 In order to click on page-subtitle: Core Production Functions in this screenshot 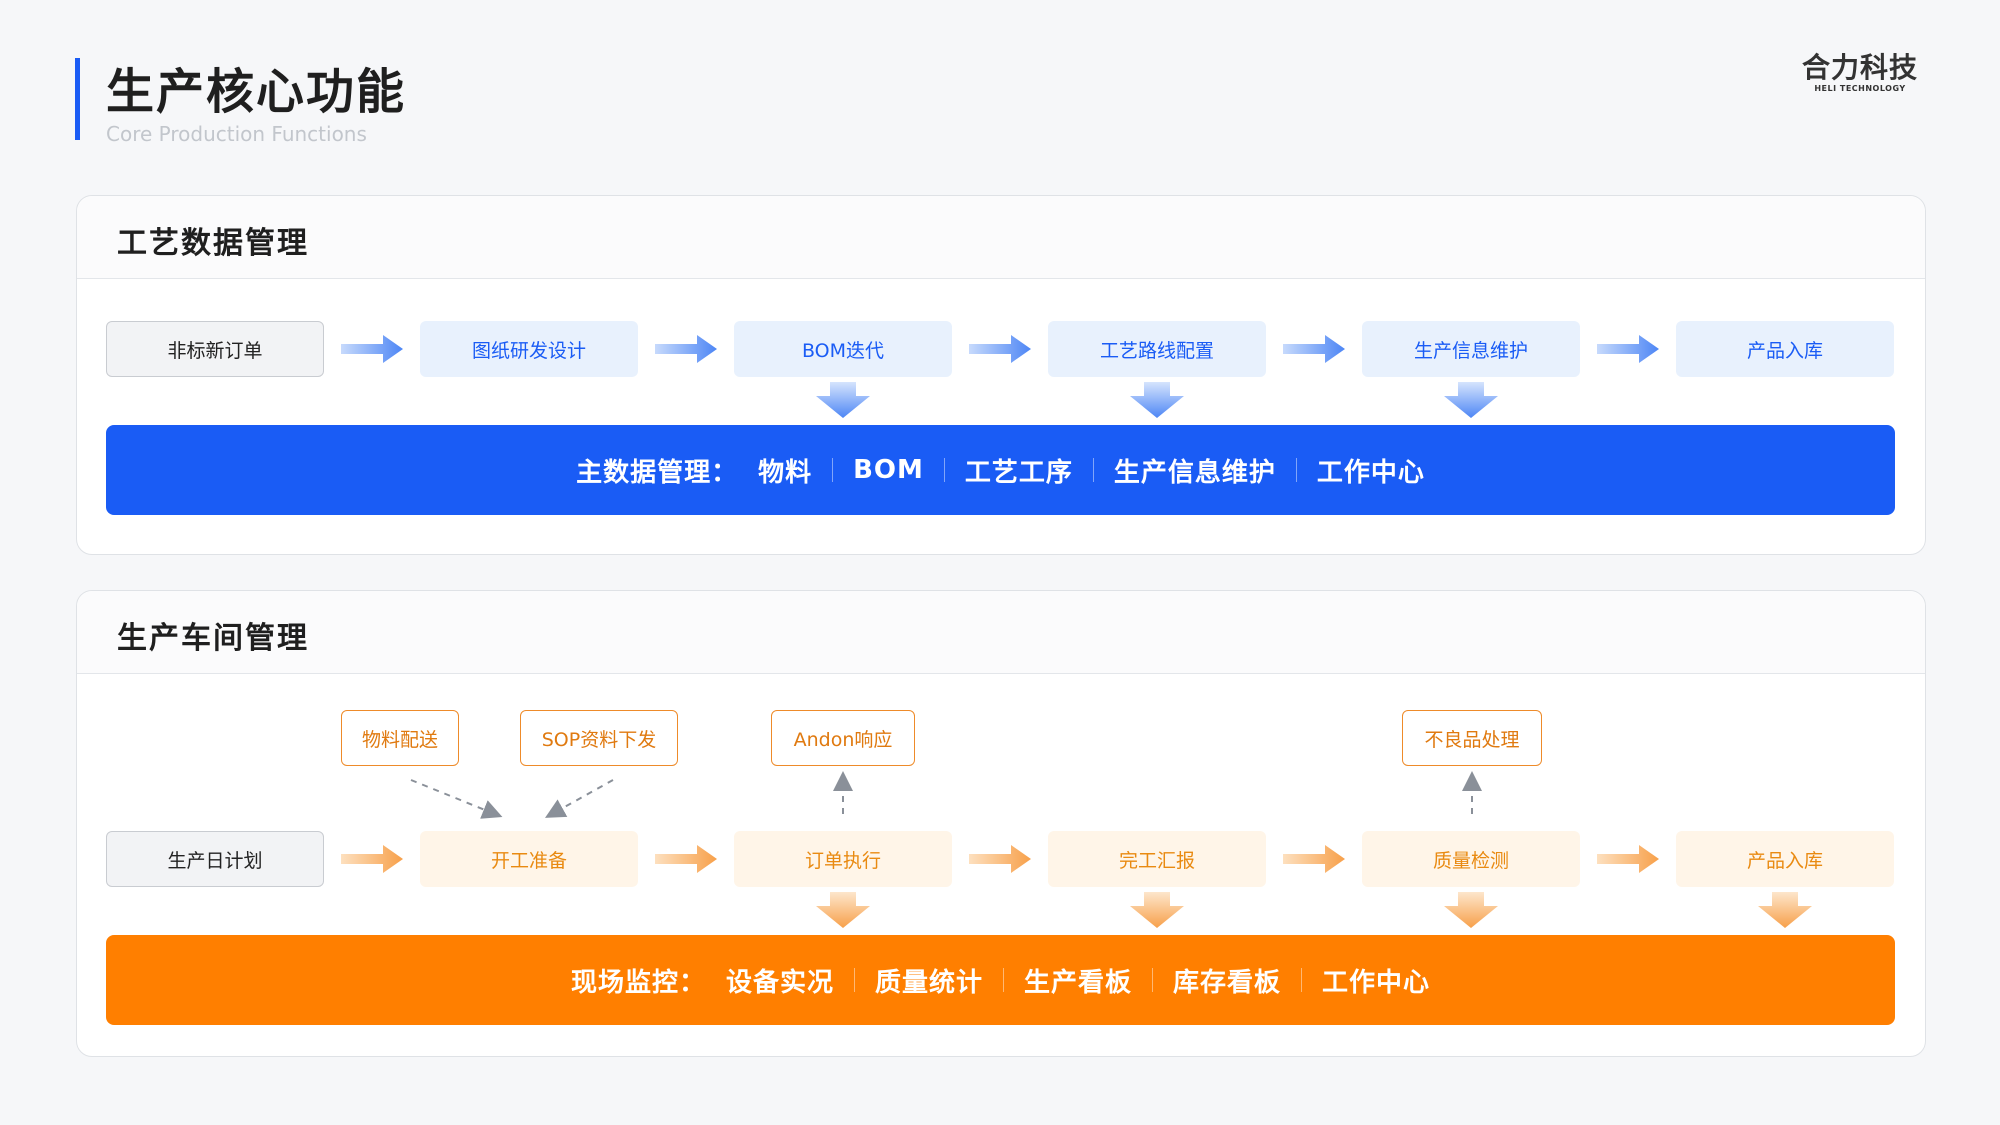, I will do `click(236, 134)`.